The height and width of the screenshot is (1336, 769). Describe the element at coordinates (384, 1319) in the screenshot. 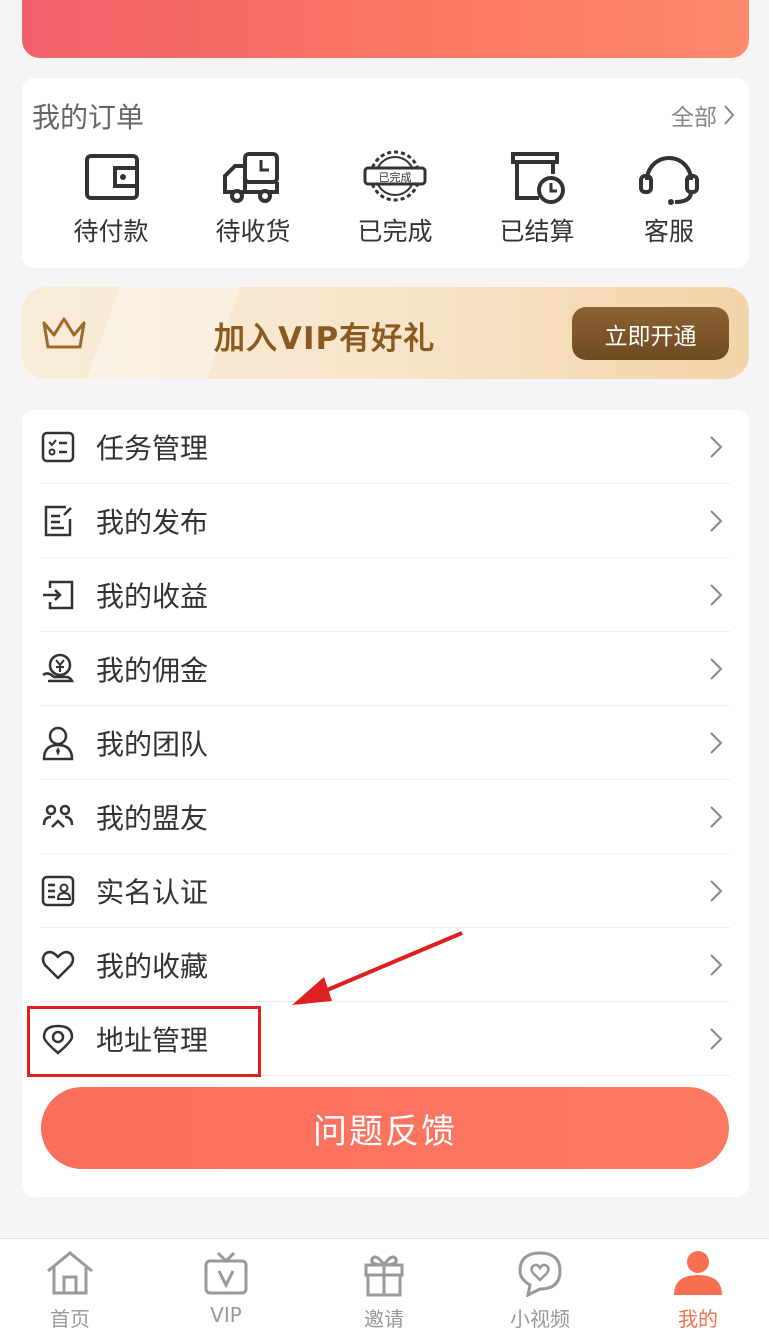

I see `tab-label: 邀请` at that location.